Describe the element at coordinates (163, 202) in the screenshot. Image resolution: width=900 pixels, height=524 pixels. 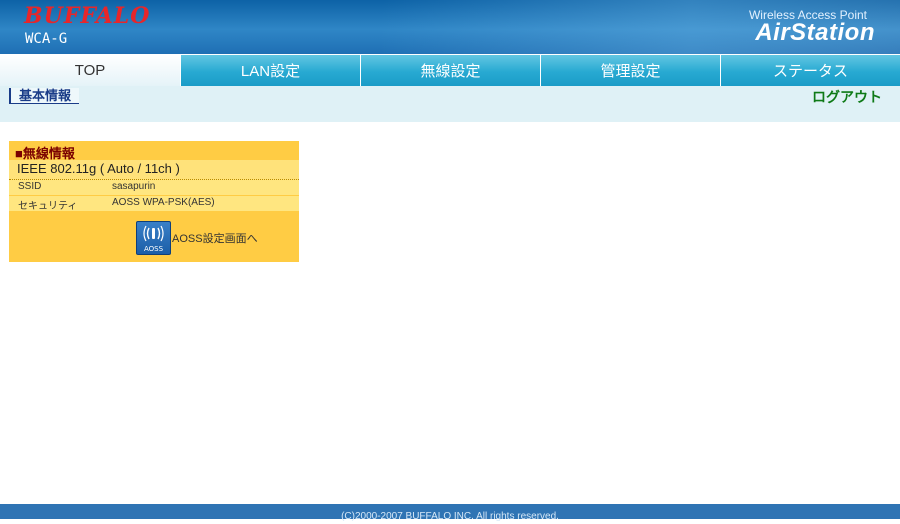
I see `security-value: AOSS WPA-PSK(AES)` at that location.